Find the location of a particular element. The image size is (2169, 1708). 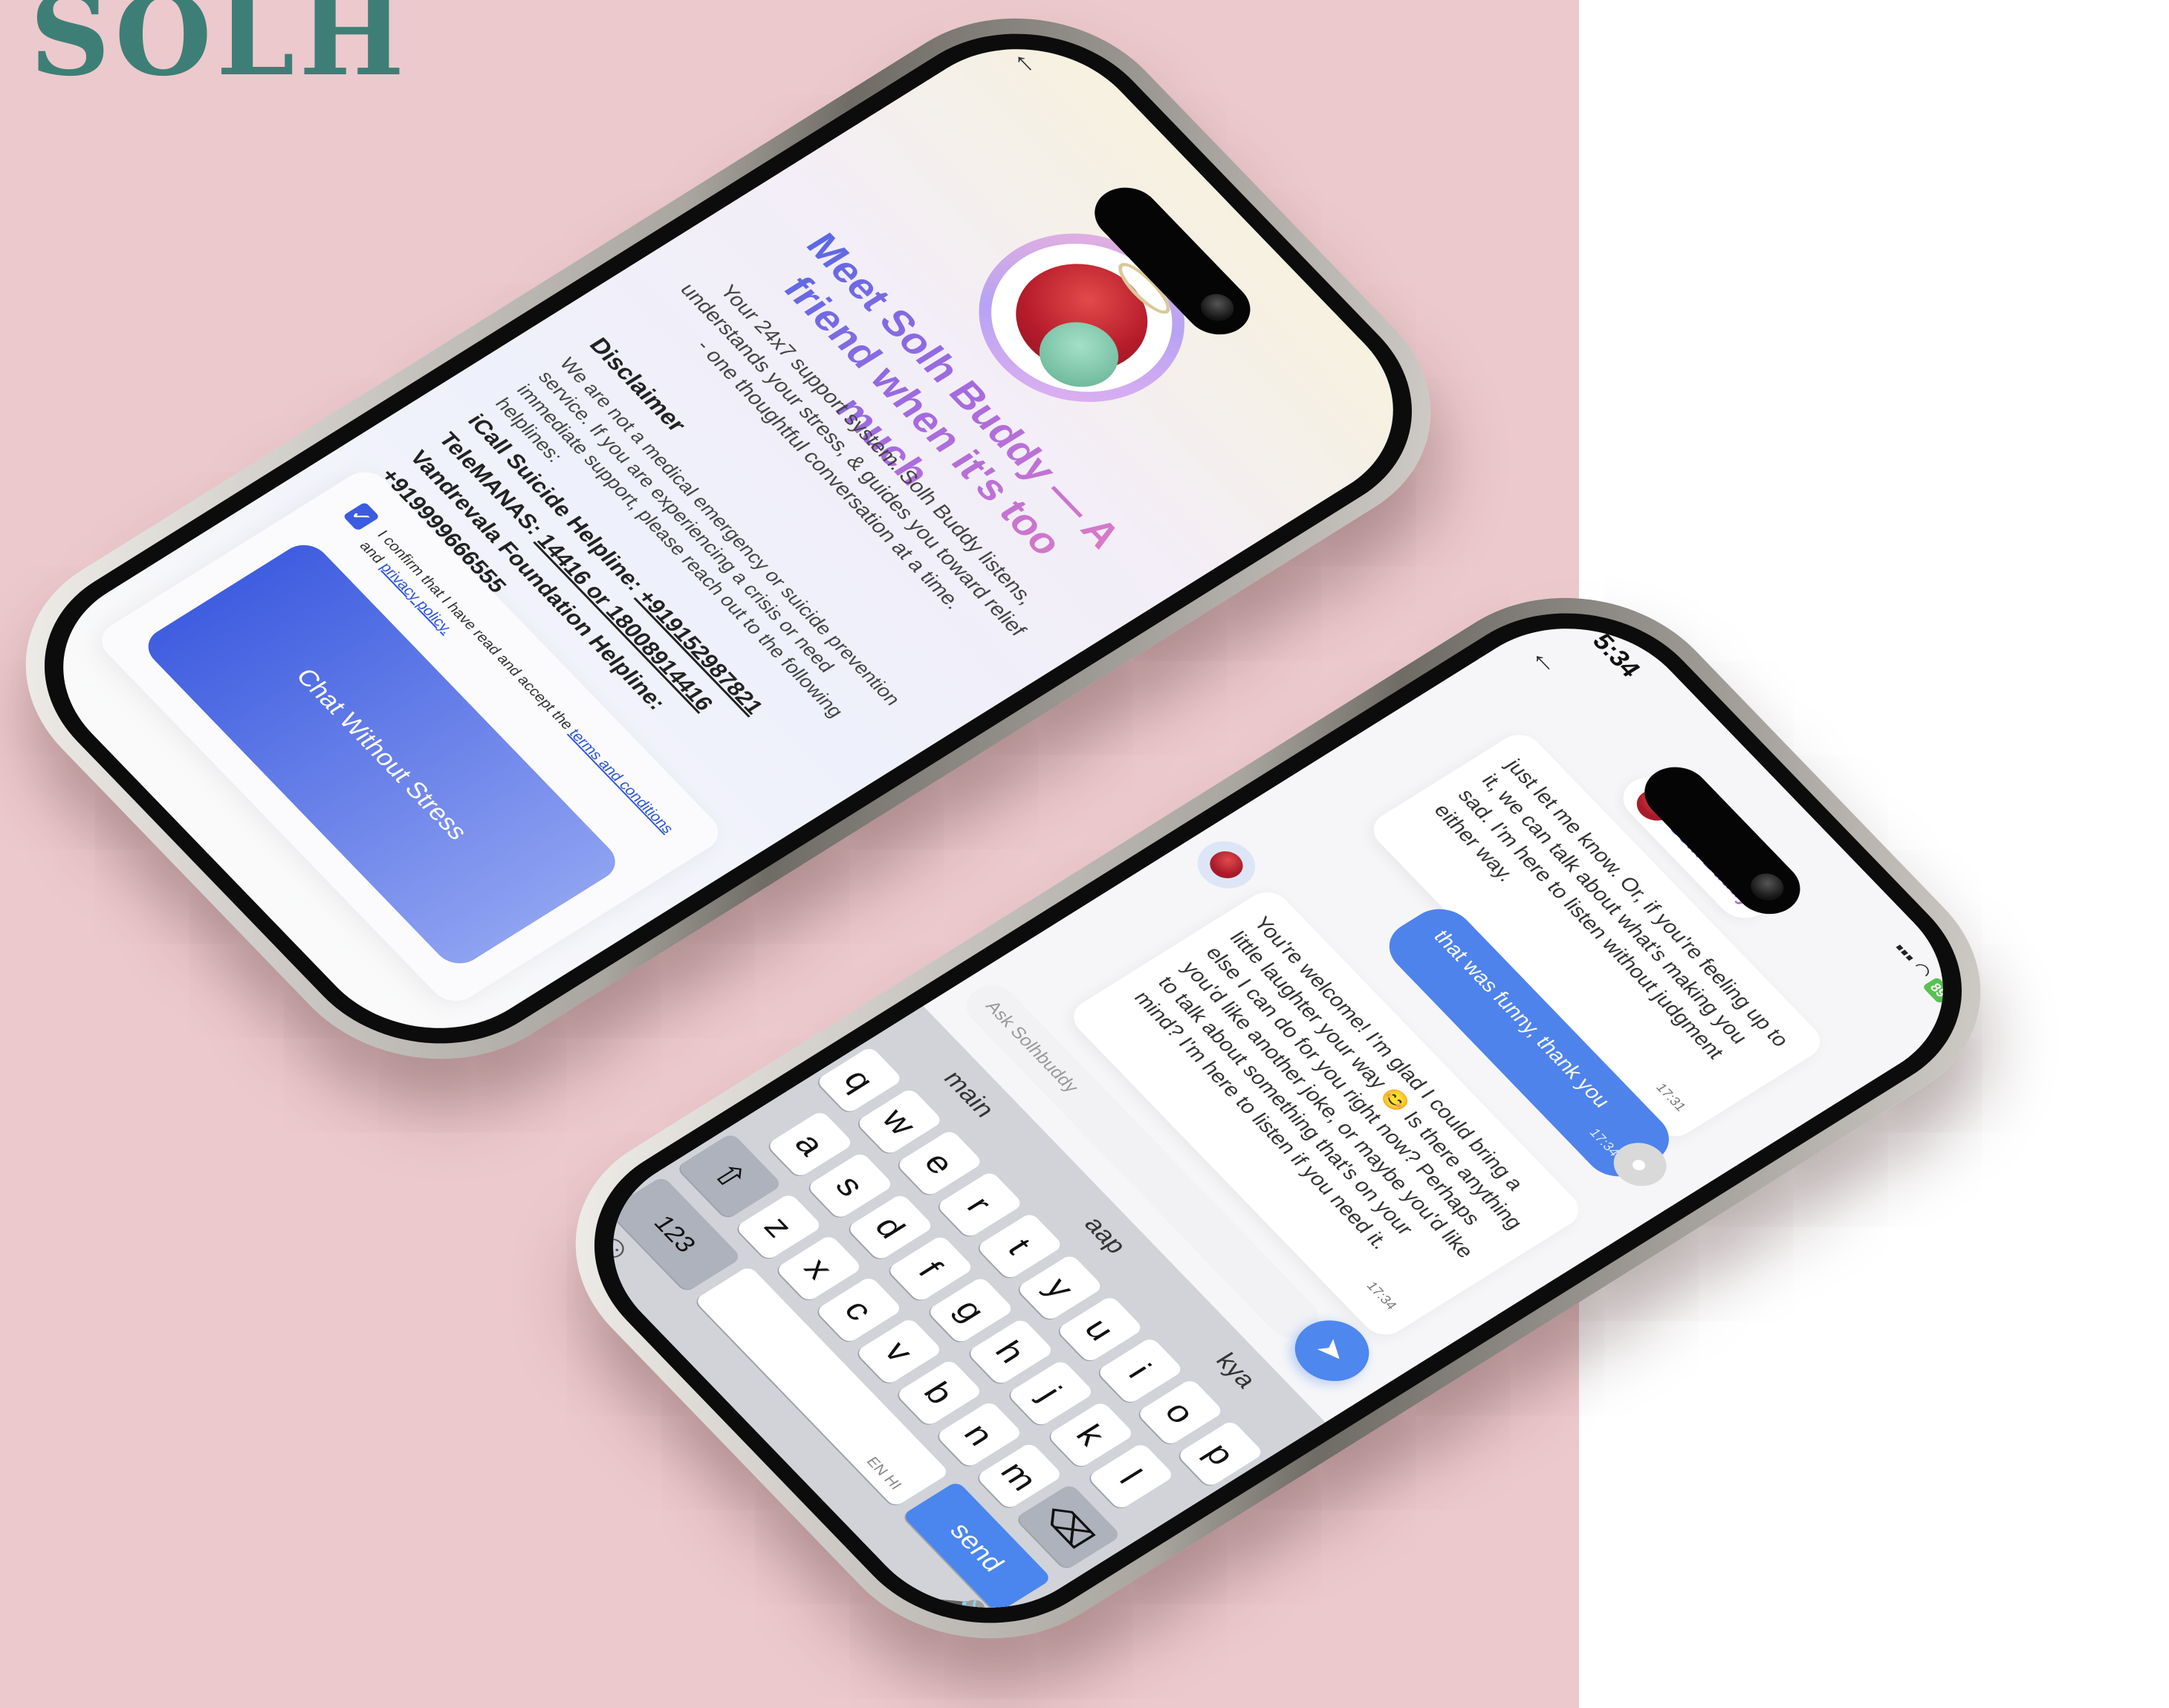

bot-avatar is located at coordinates (1226, 864).